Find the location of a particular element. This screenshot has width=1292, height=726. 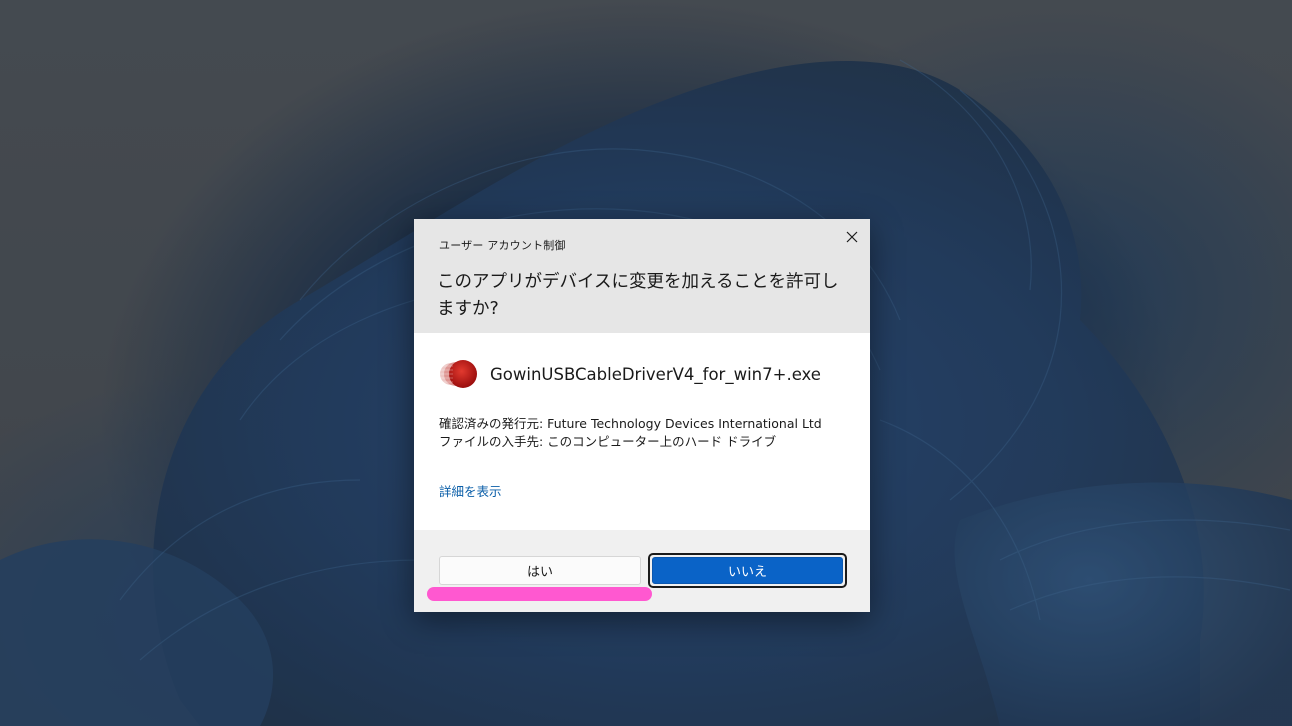

yes-button: はい is located at coordinates (540, 570).